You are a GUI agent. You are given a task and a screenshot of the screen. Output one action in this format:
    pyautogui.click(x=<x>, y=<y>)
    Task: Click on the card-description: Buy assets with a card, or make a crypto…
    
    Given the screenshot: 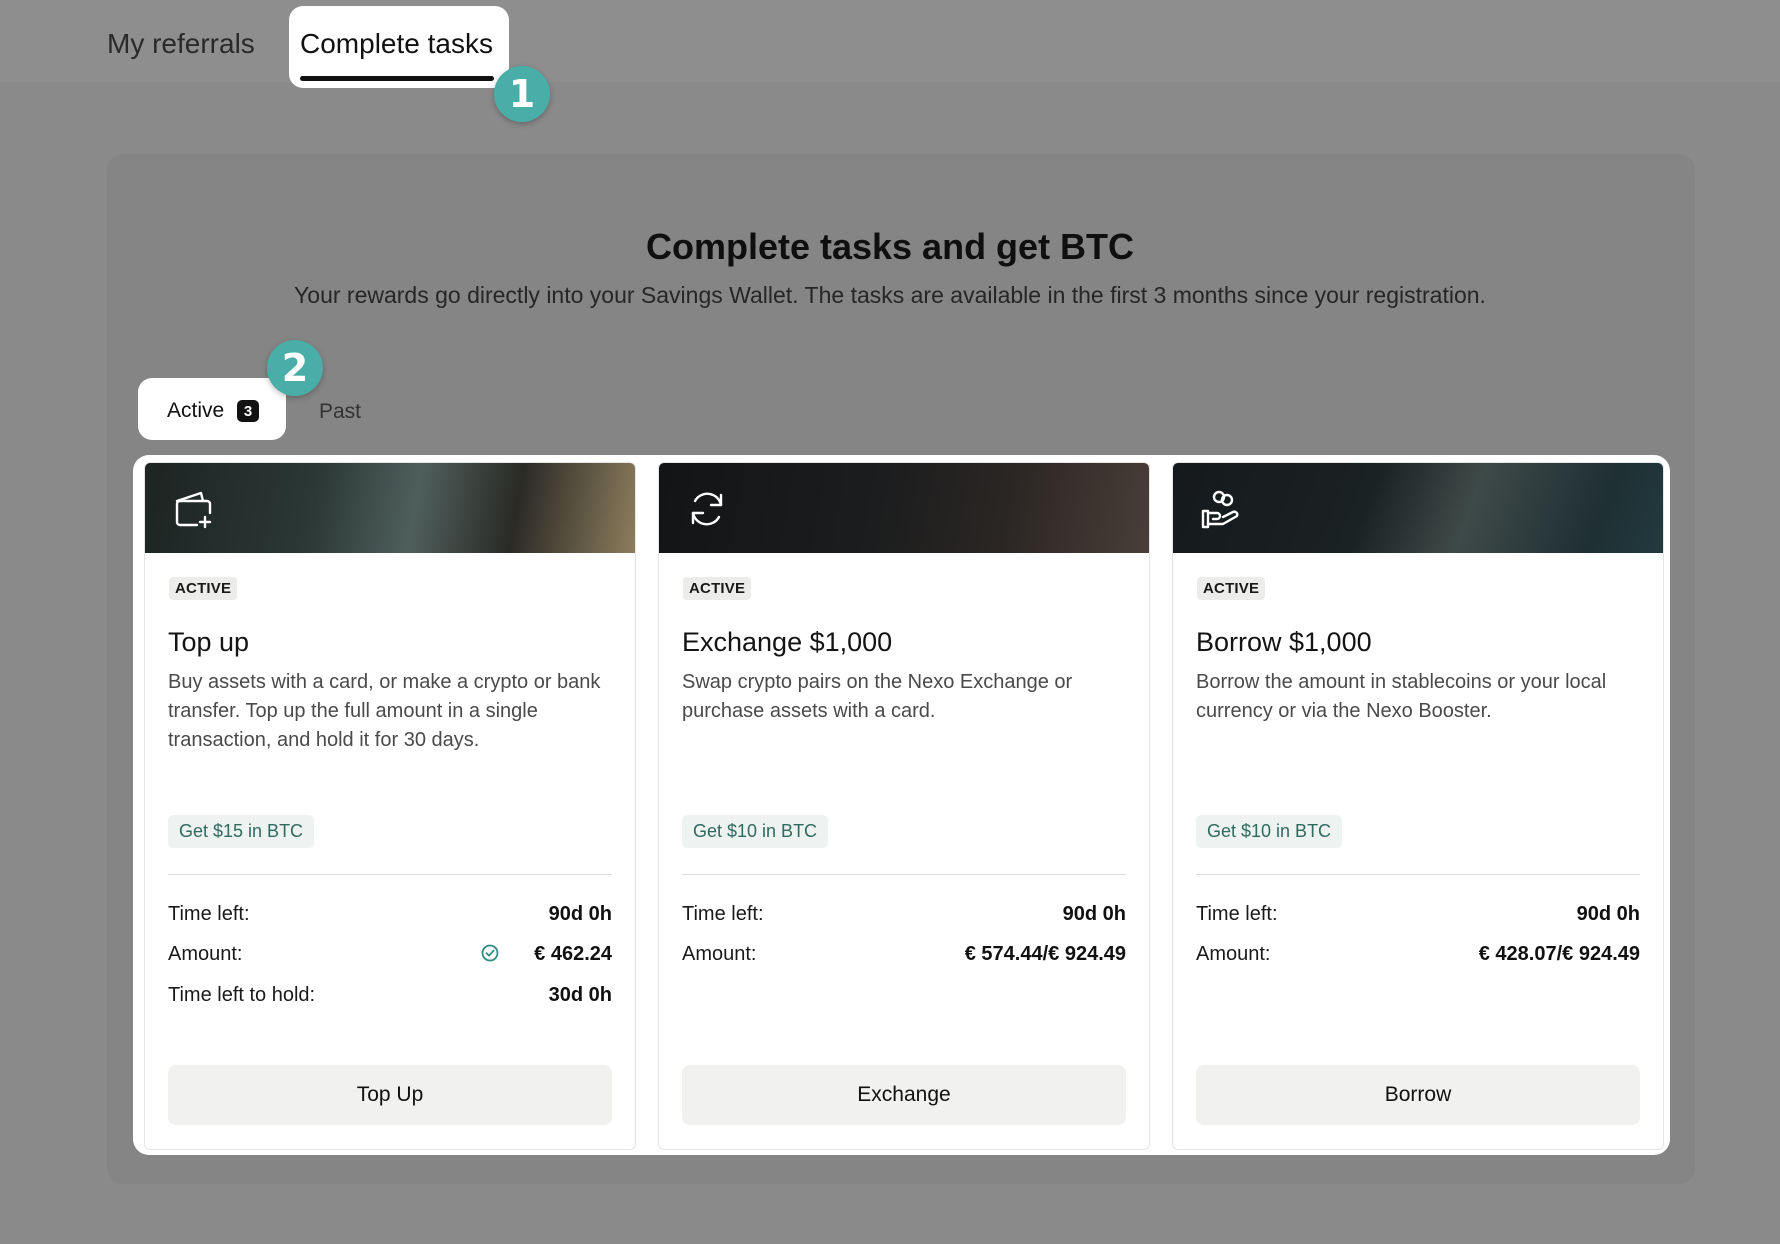 What is the action you would take?
    pyautogui.click(x=384, y=711)
    